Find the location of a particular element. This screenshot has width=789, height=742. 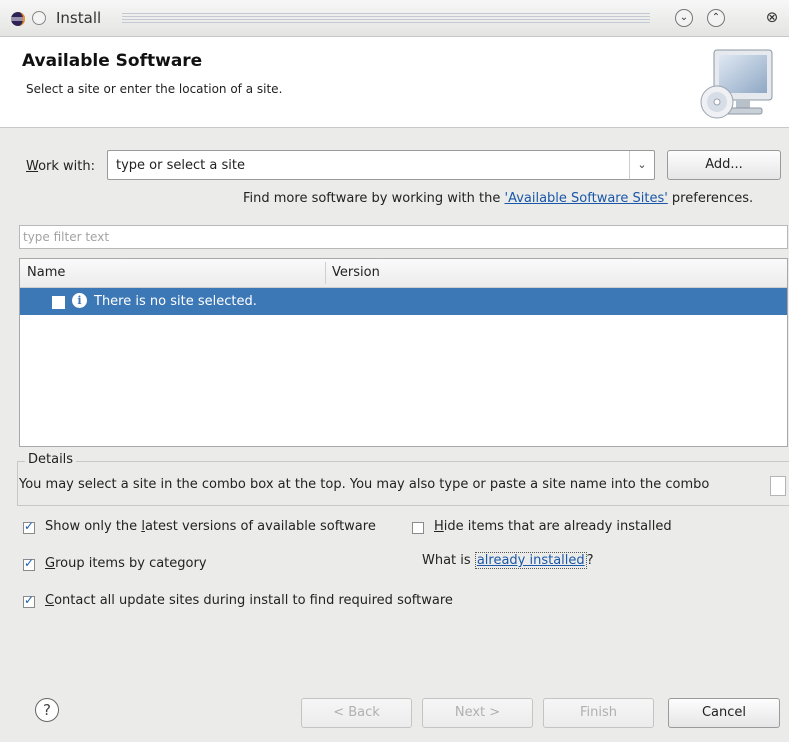

work-with-label: Work with: is located at coordinates (61, 166).